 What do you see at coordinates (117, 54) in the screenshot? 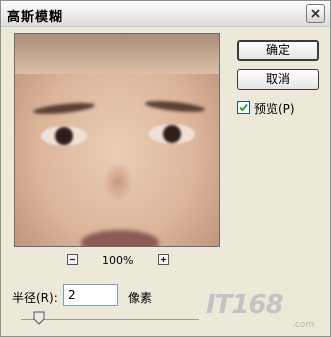
I see `preview-hair` at bounding box center [117, 54].